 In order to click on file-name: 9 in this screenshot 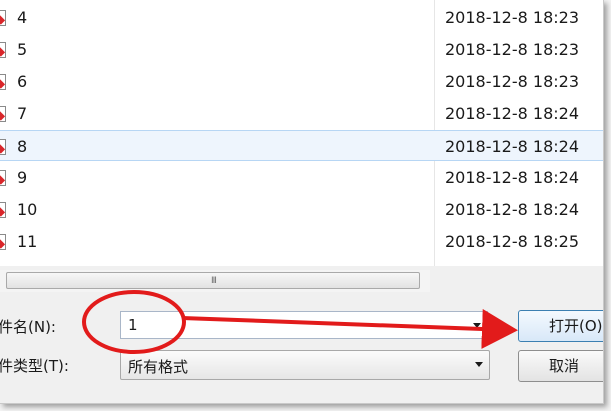, I will do `click(22, 177)`.